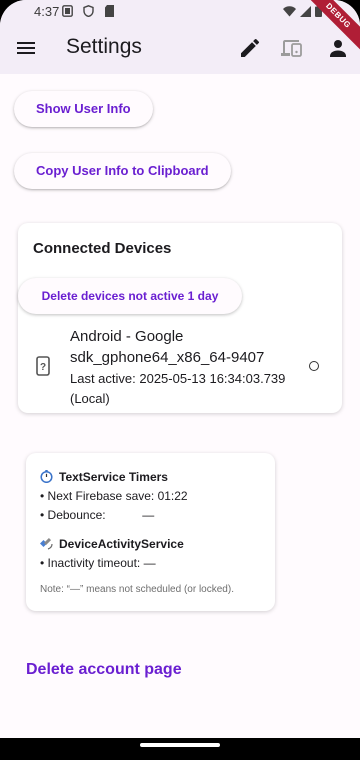  Describe the element at coordinates (293, 48) in the screenshot. I see `devices-icon` at that location.